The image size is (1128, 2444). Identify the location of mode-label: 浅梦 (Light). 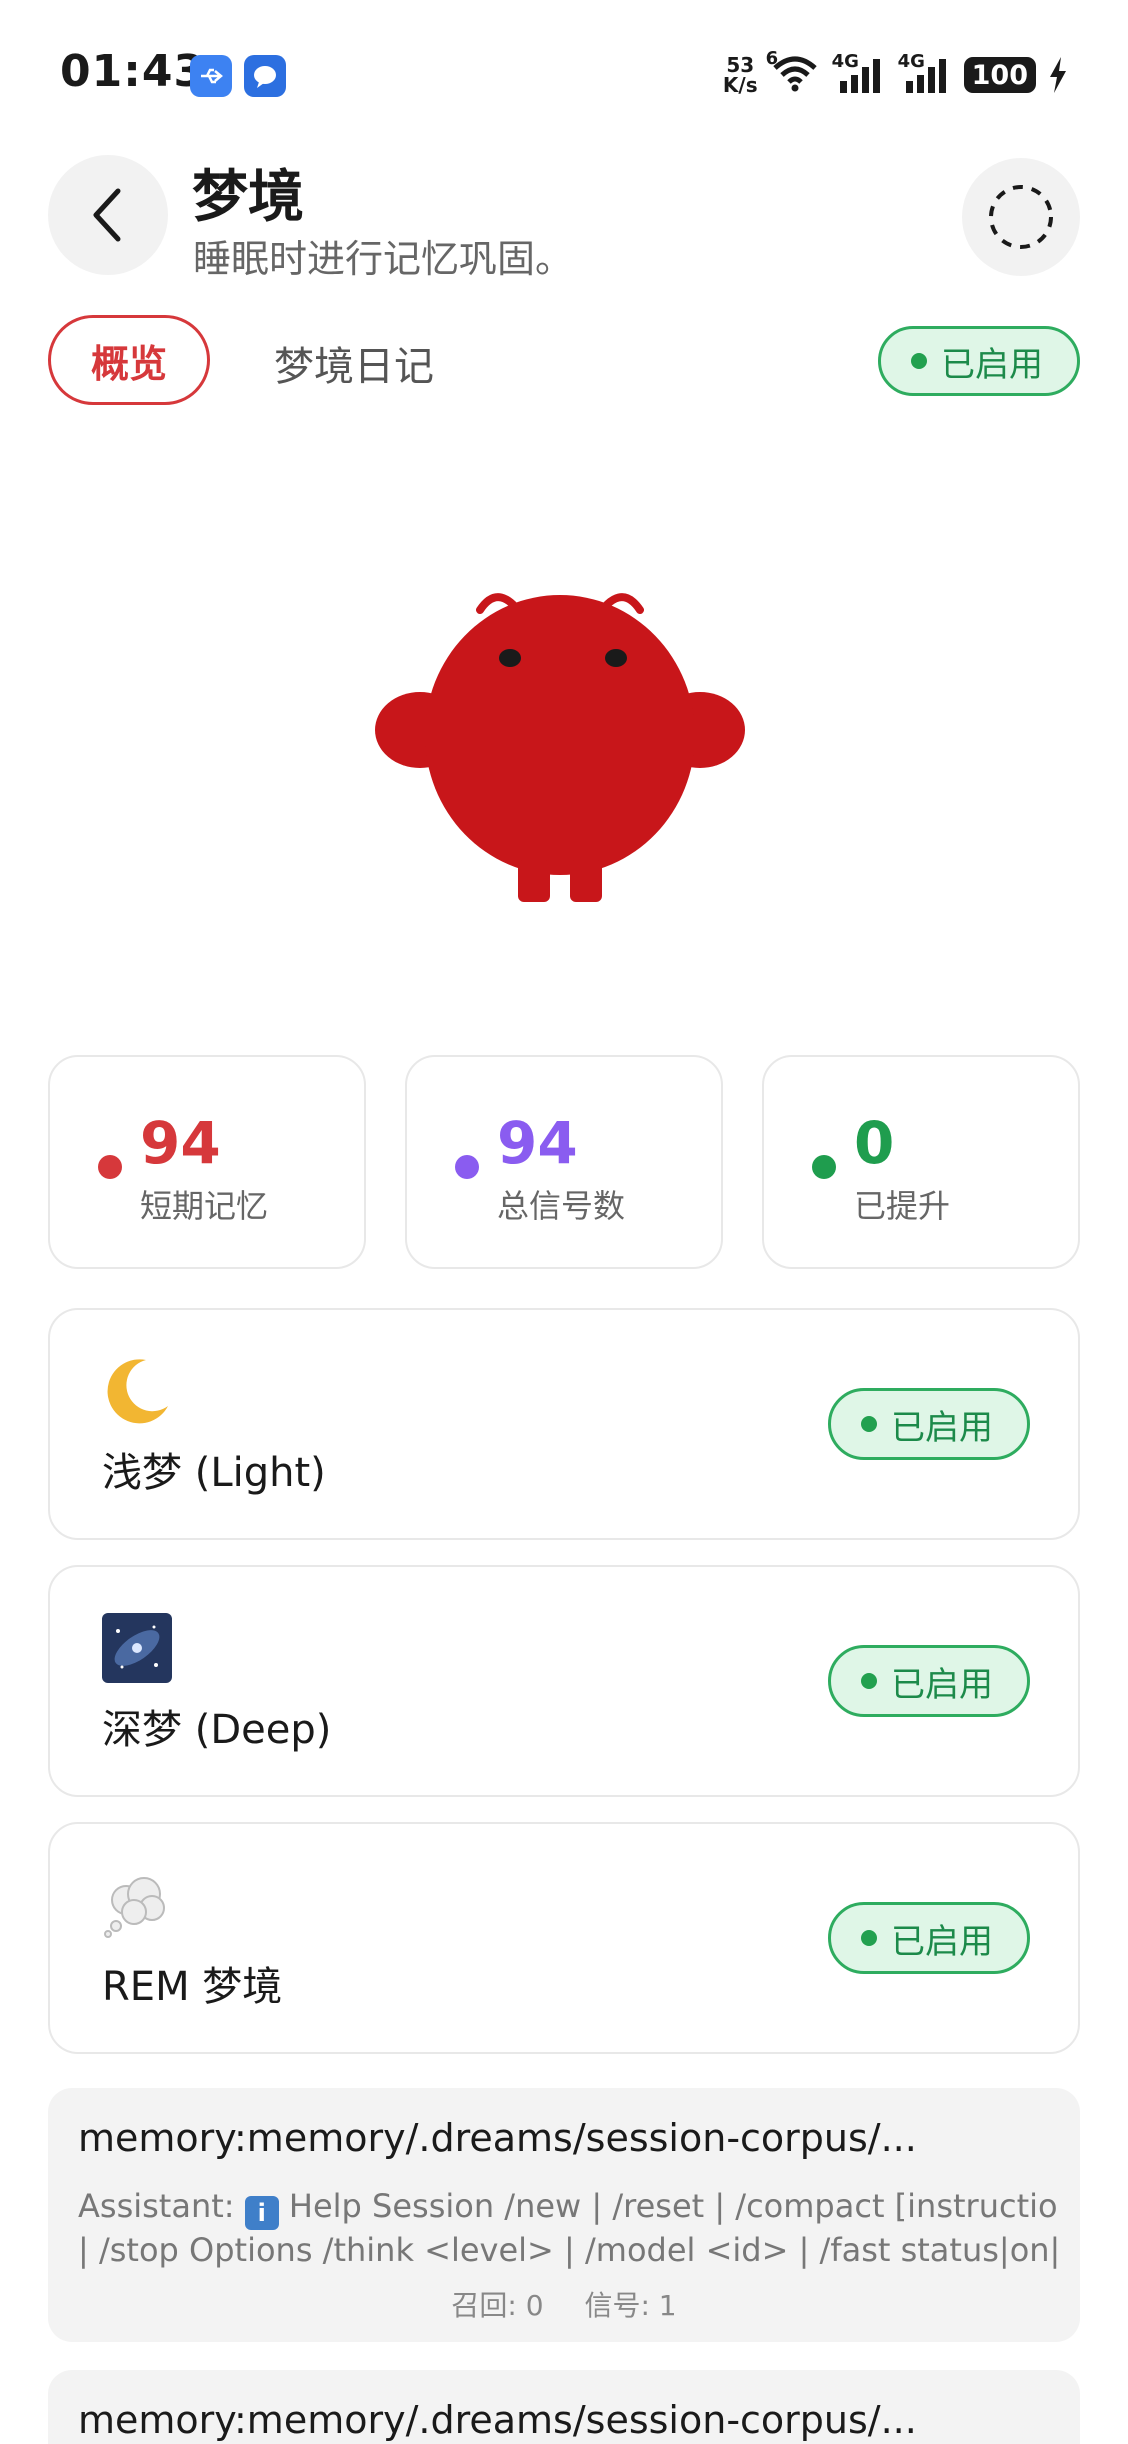
(214, 1473).